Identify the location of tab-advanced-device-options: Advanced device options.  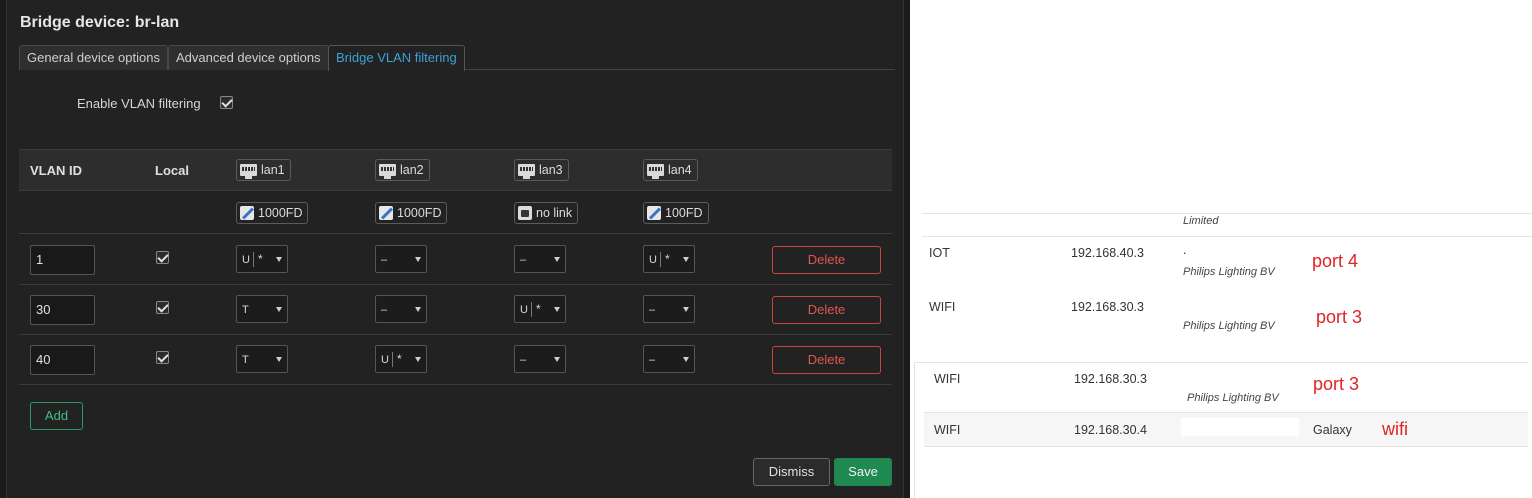
(248, 57).